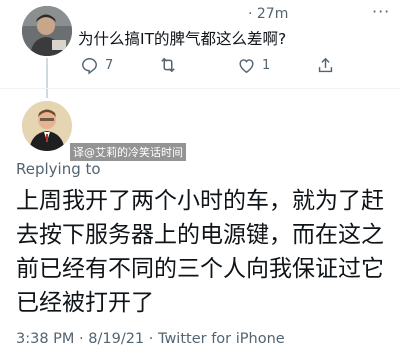  Describe the element at coordinates (268, 14) in the screenshot. I see `tweet-time: · 27m` at that location.